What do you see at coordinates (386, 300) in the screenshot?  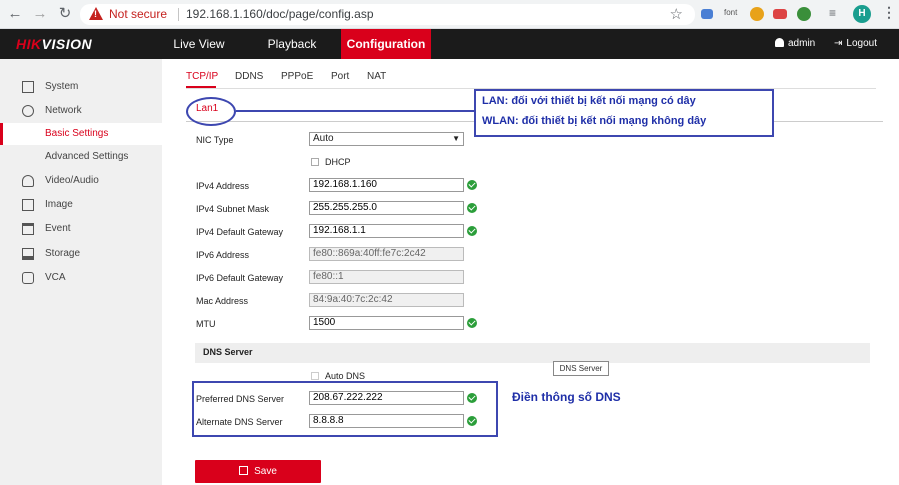 I see `mac-address-field: 84:9a:40:7c:2c:42` at bounding box center [386, 300].